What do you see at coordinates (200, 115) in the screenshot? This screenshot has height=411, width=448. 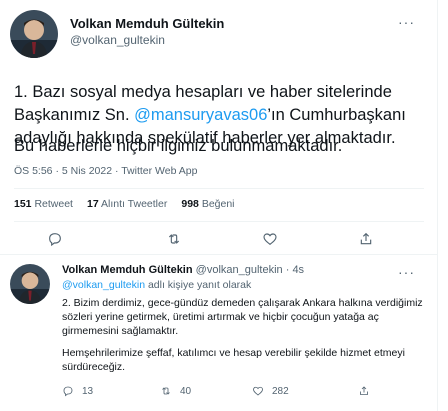 I see `mention-link: @mansuryavas06` at bounding box center [200, 115].